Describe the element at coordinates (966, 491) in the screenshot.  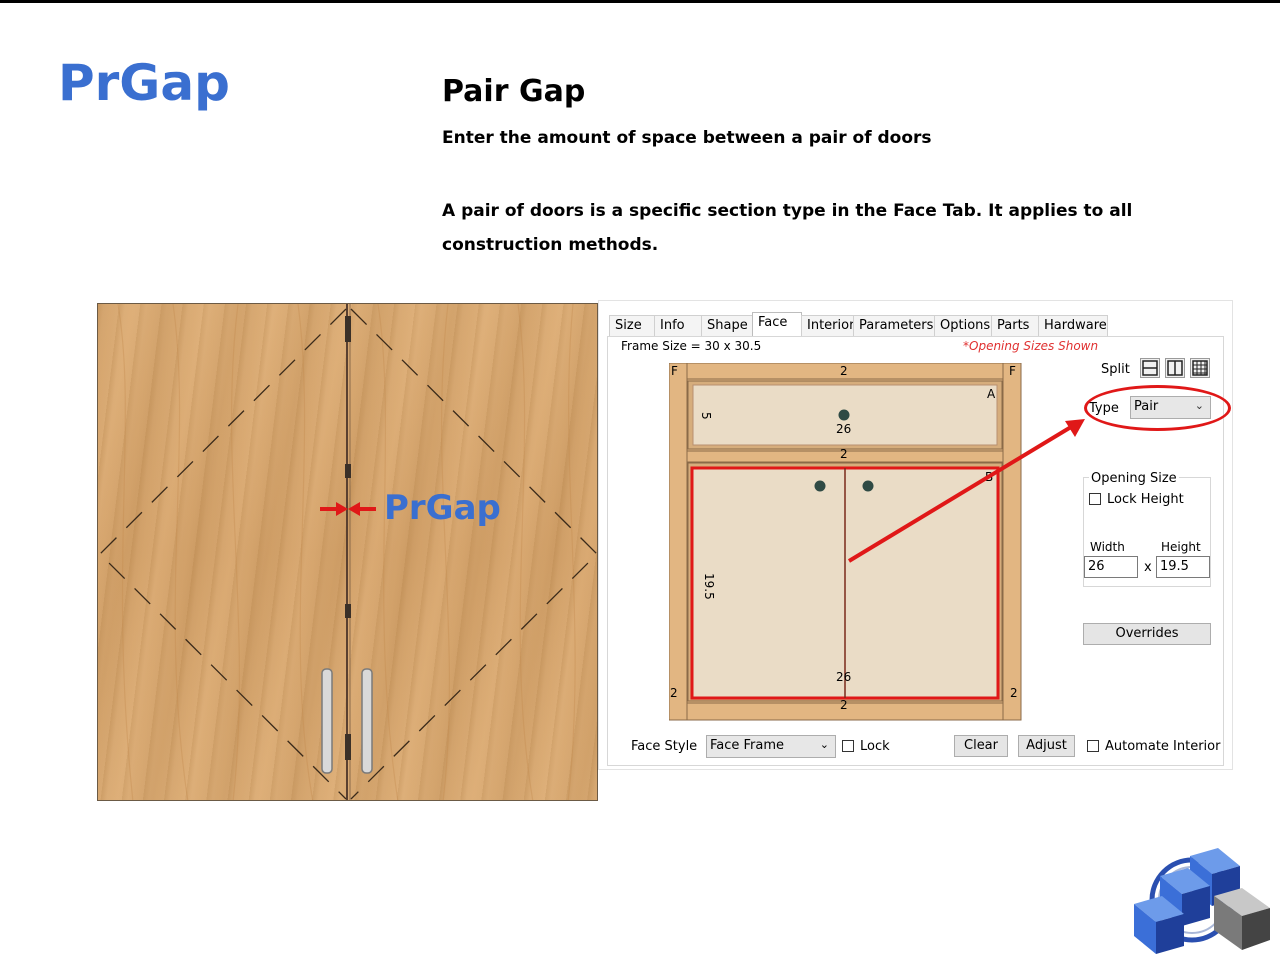
I see `pointer-arrow` at that location.